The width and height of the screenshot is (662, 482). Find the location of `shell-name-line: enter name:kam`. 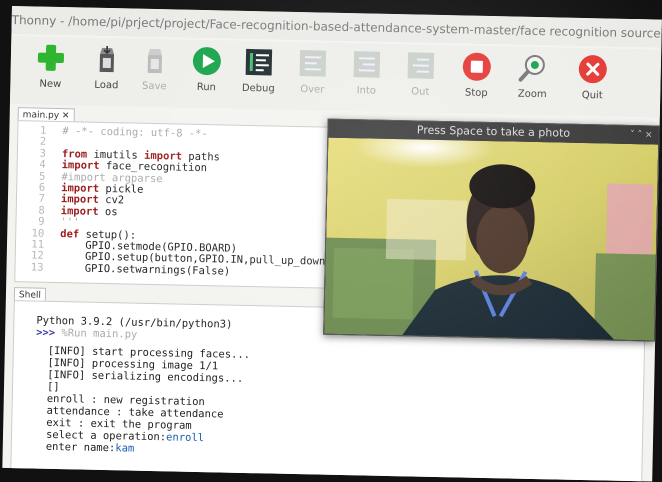

shell-name-line: enter name:kam is located at coordinates (90, 447).